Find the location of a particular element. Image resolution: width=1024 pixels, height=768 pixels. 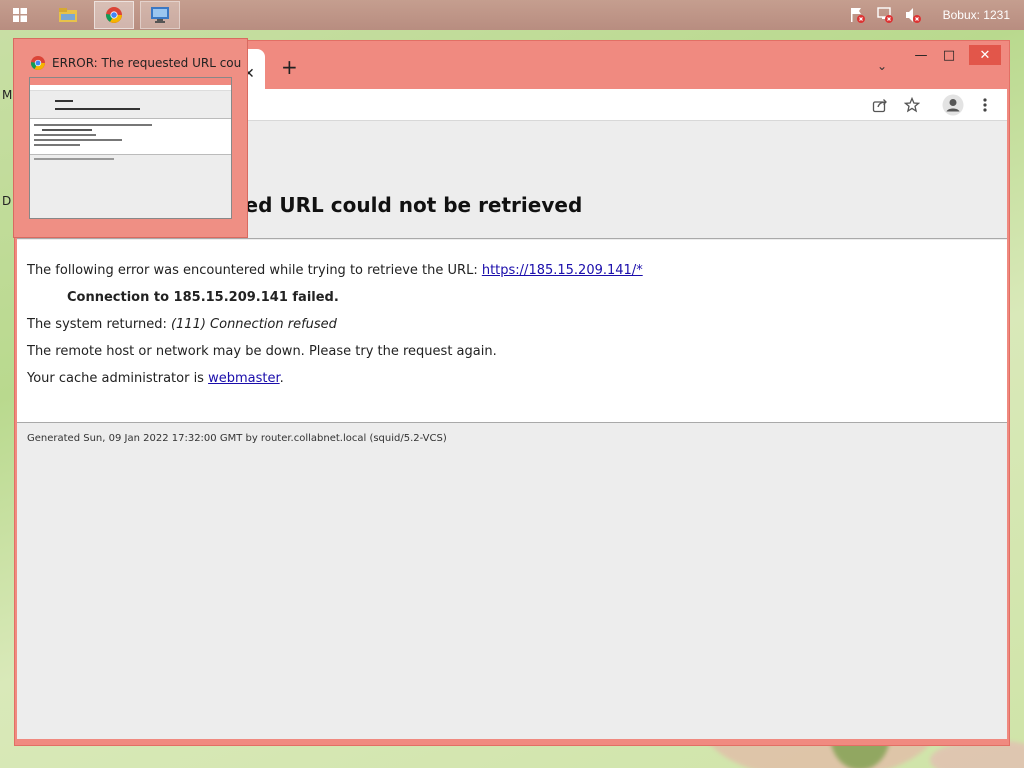

more-menu-icon is located at coordinates (985, 105).